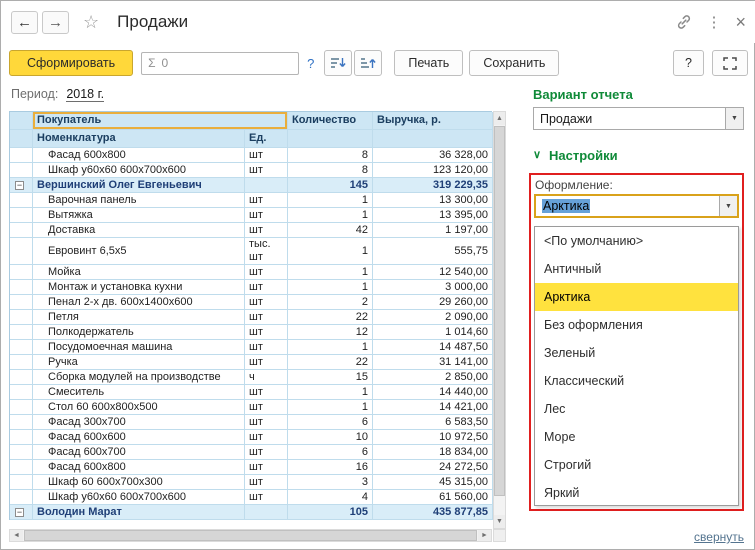 Image resolution: width=755 pixels, height=550 pixels. I want to click on cell-revenue: 14 487,50, so click(433, 347).